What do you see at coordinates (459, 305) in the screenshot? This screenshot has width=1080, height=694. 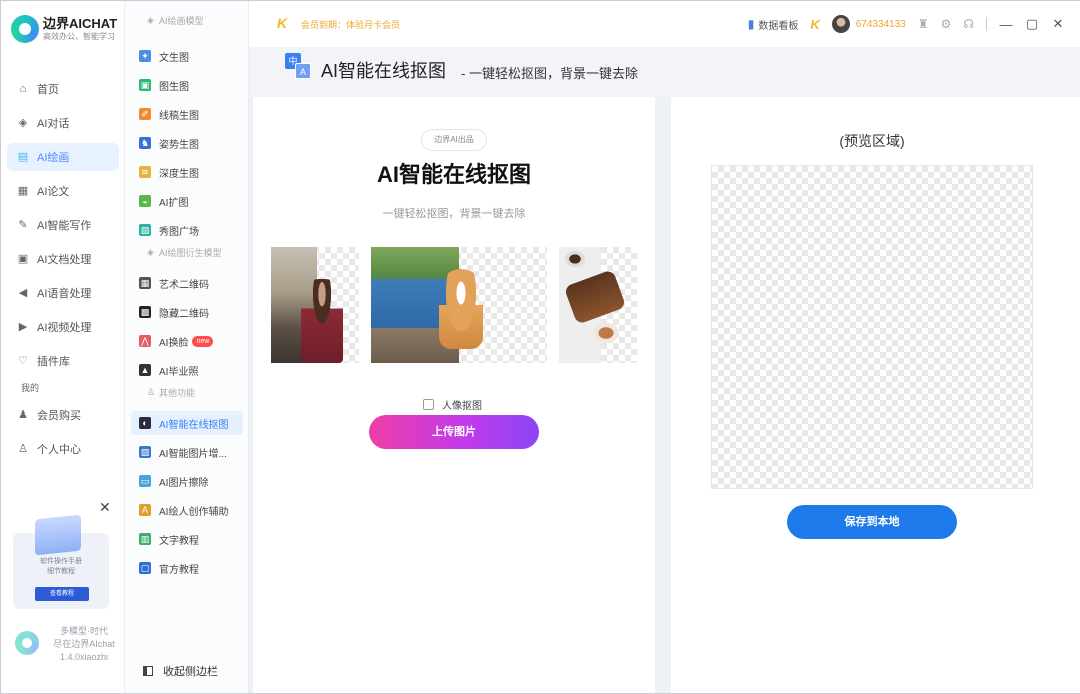 I see `sample-image-dog` at bounding box center [459, 305].